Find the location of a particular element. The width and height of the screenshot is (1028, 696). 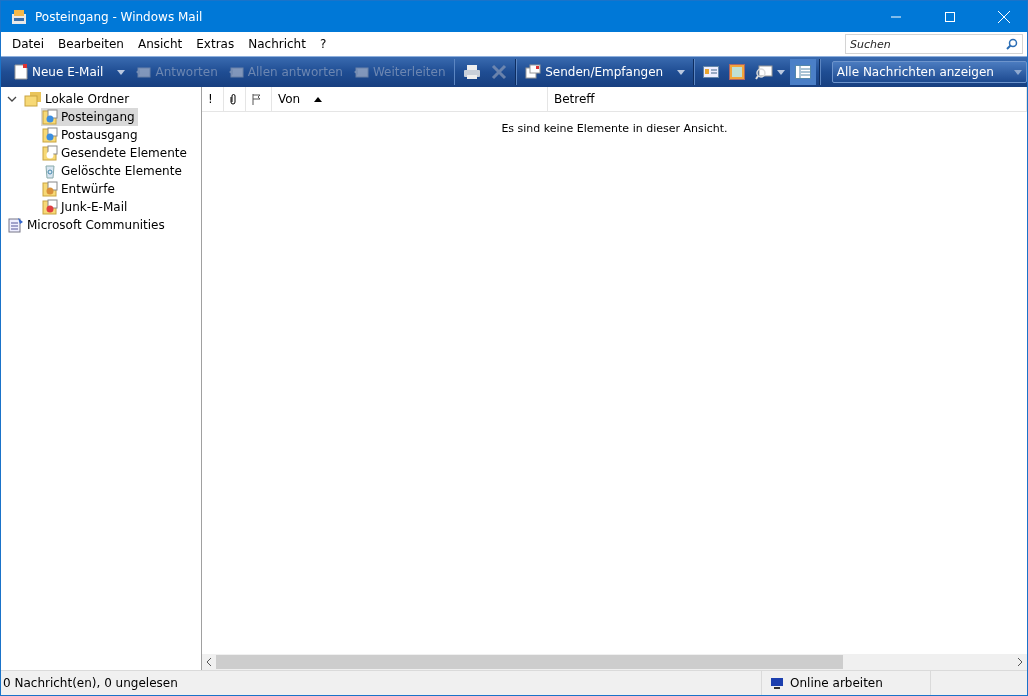

folder-item: Postausgang is located at coordinates (91, 135).